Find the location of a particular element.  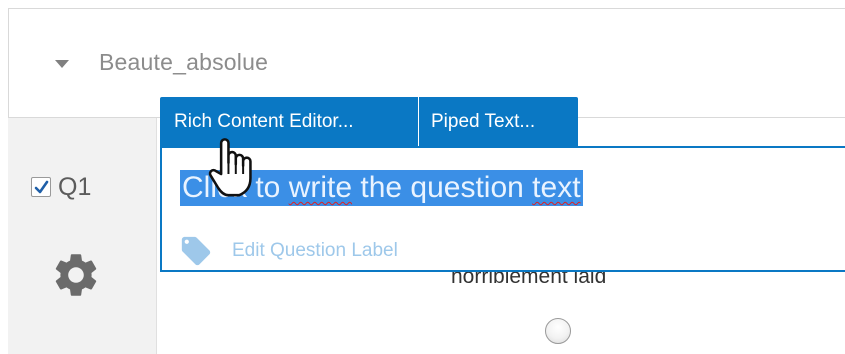

gear-icon is located at coordinates (76, 275).